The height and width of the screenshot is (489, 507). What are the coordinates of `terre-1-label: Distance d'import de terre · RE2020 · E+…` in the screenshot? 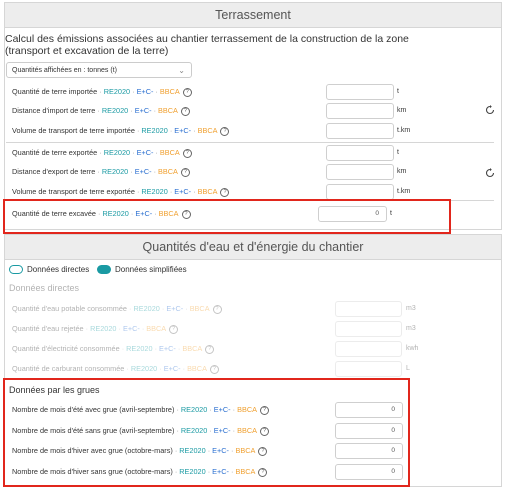 It's located at (101, 111).